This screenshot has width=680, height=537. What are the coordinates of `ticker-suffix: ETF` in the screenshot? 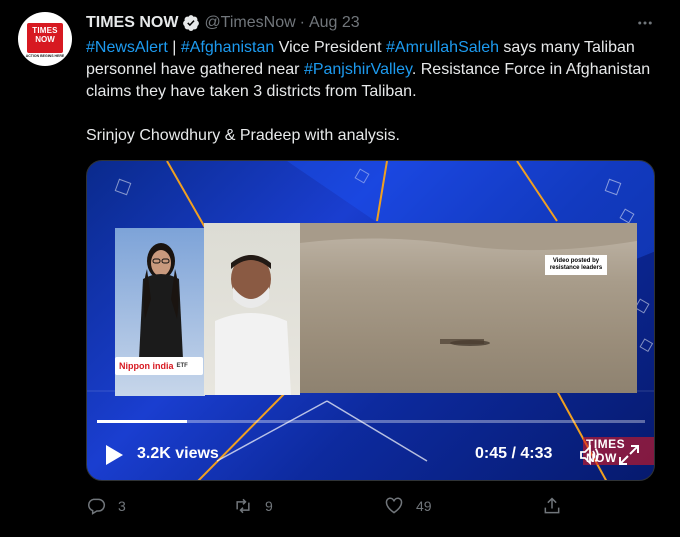 It's located at (182, 366).